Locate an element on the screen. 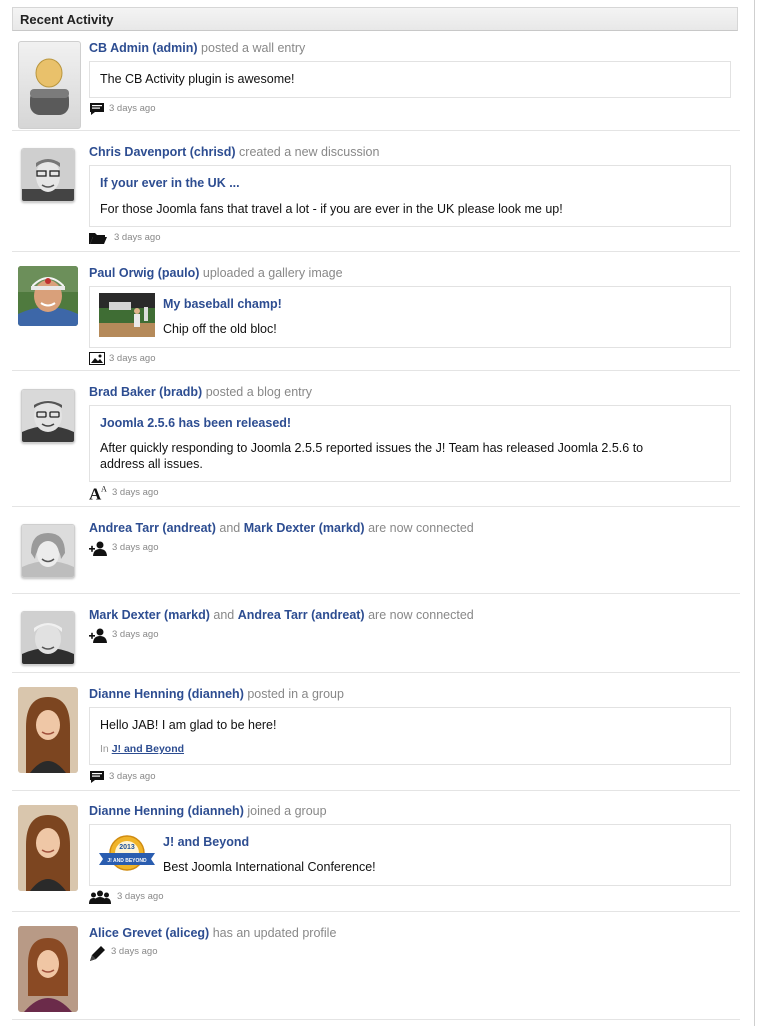 The image size is (765, 1026). actor-link: Paul Orwig (paulo) is located at coordinates (144, 273).